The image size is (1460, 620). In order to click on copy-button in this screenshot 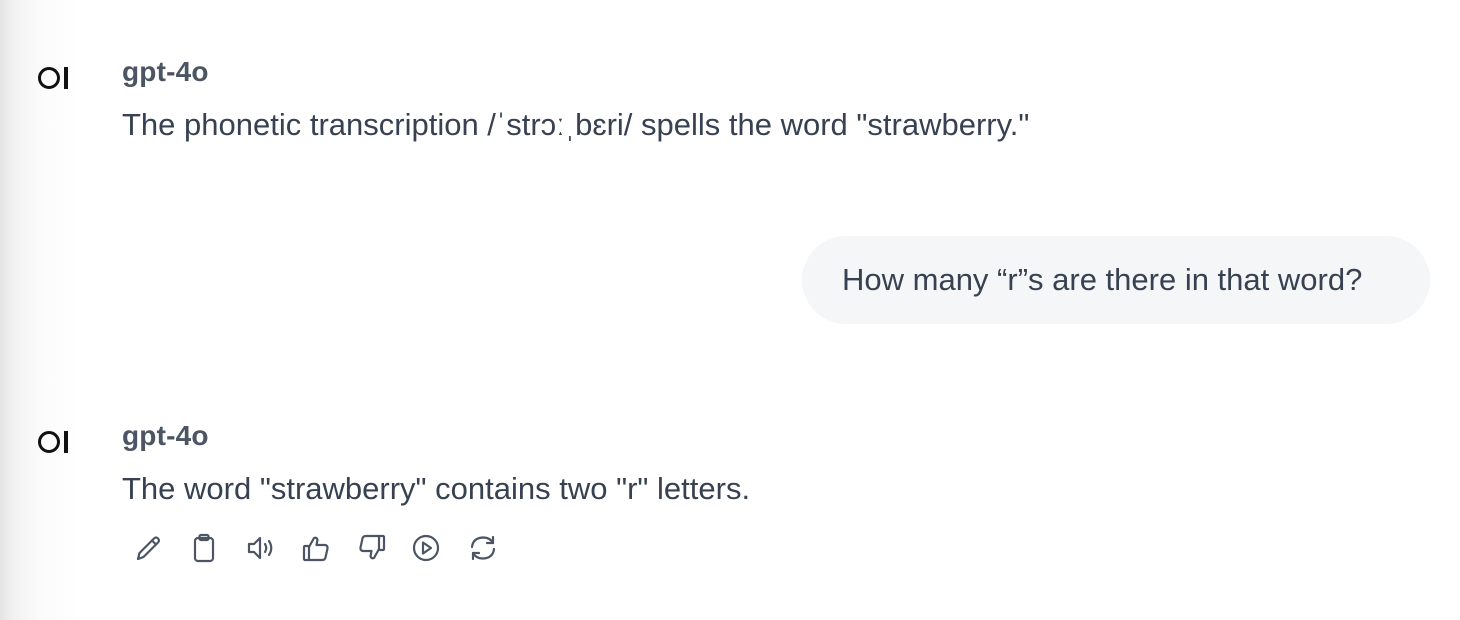, I will do `click(214, 548)`.